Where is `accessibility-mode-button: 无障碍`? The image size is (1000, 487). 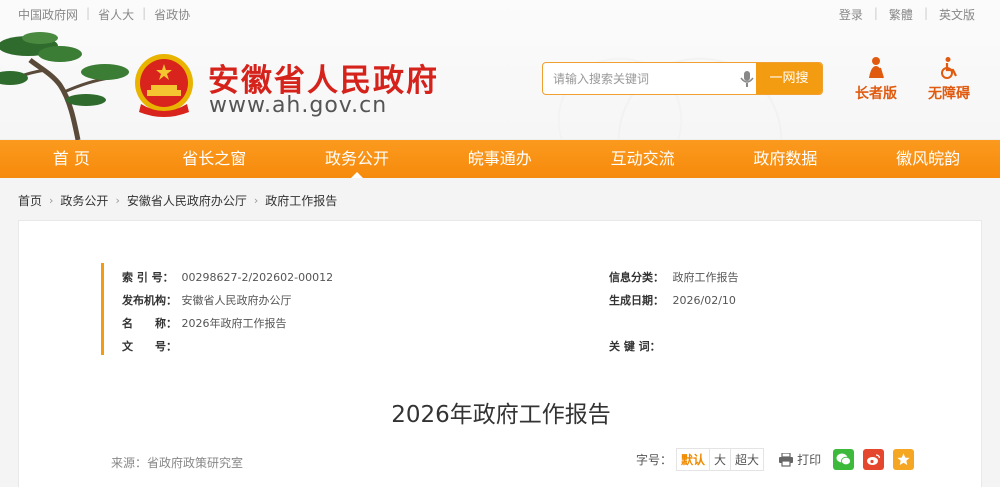
accessibility-mode-button: 无障碍 is located at coordinates (949, 79).